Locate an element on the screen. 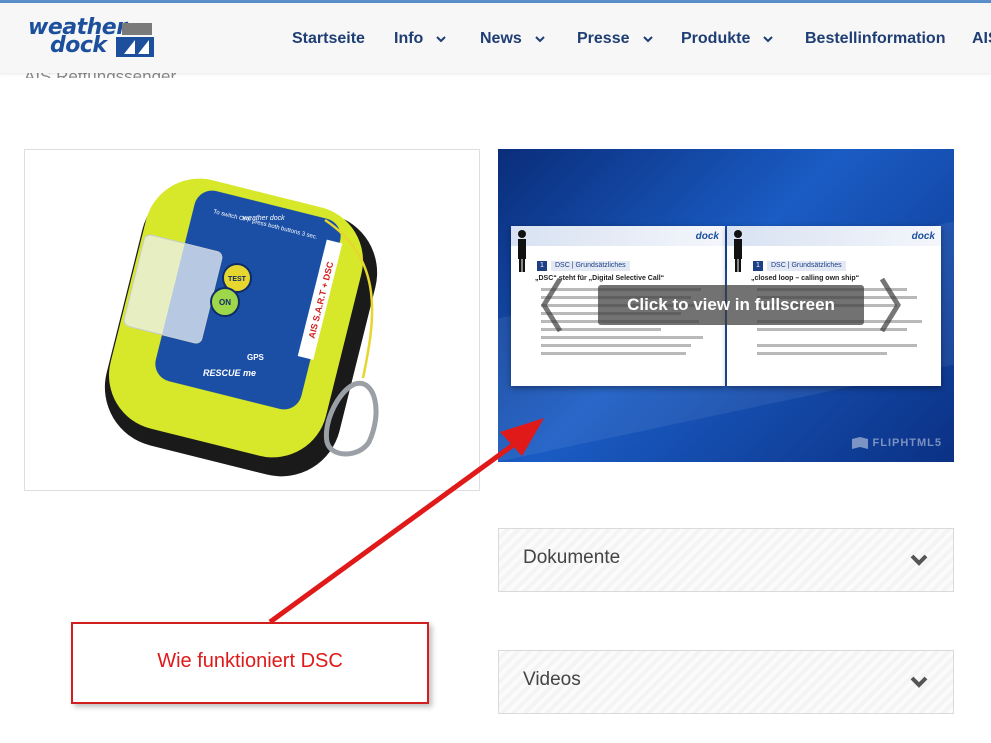  nav-news: News is located at coordinates (513, 39).